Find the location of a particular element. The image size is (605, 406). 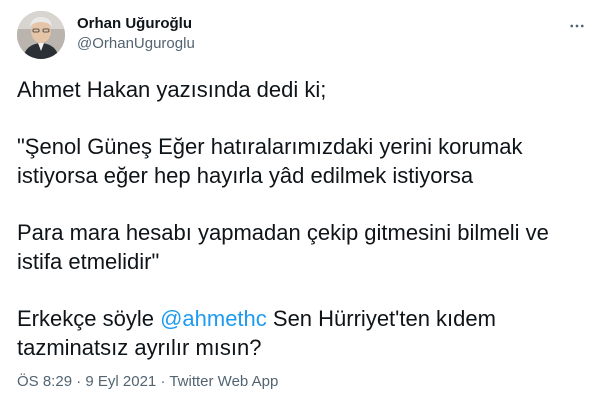

more-options-button is located at coordinates (577, 26).